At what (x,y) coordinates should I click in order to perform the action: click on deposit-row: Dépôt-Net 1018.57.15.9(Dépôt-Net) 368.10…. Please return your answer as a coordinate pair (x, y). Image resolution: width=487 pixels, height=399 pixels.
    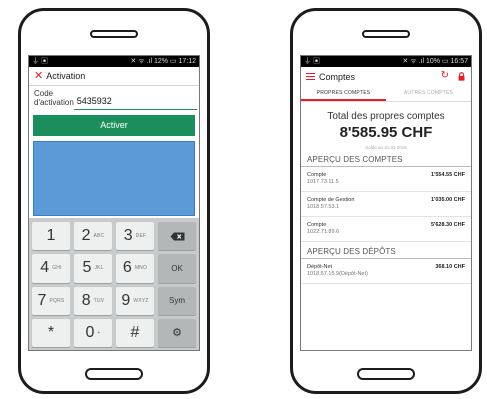
    Looking at the image, I should click on (386, 271).